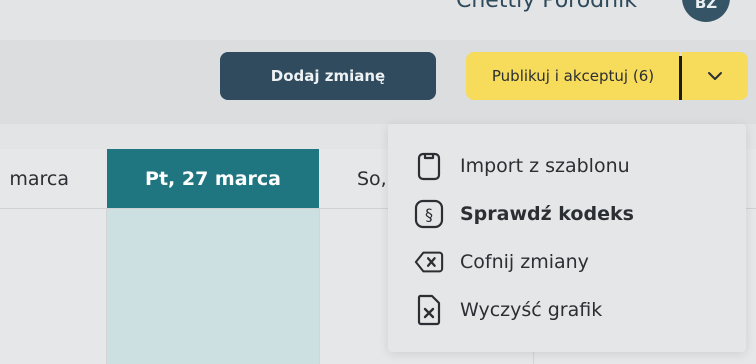 Image resolution: width=756 pixels, height=364 pixels. I want to click on menu-item-check-code: § Sprawdź kodeks, so click(574, 214).